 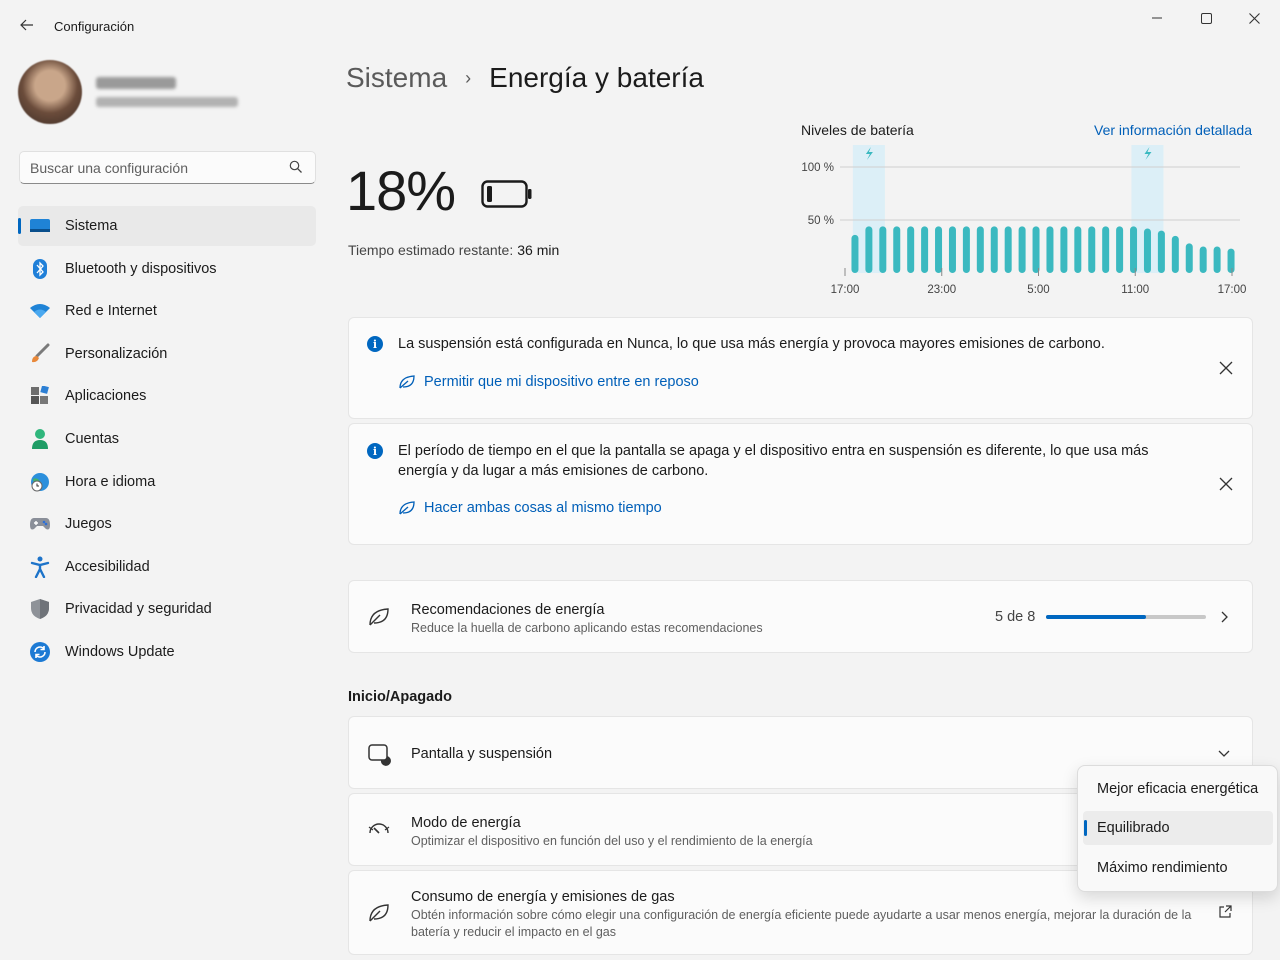 I want to click on user-profile, so click(x=128, y=92).